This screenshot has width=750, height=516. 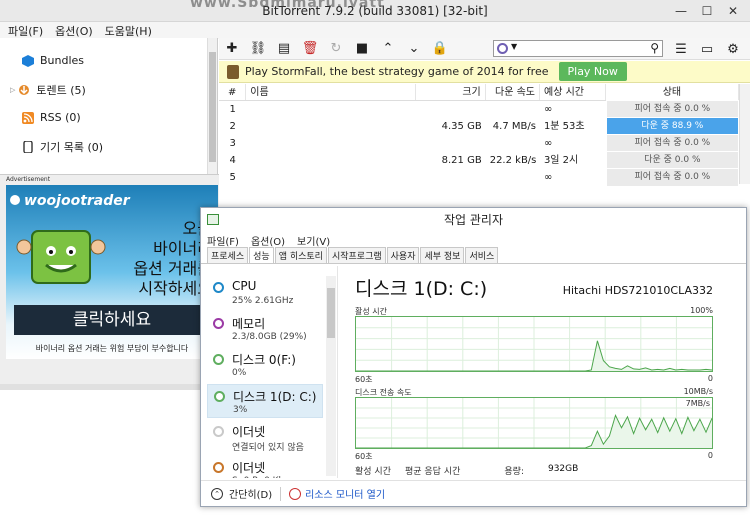 I want to click on sidebar-item-label: Bundles, so click(x=62, y=60).